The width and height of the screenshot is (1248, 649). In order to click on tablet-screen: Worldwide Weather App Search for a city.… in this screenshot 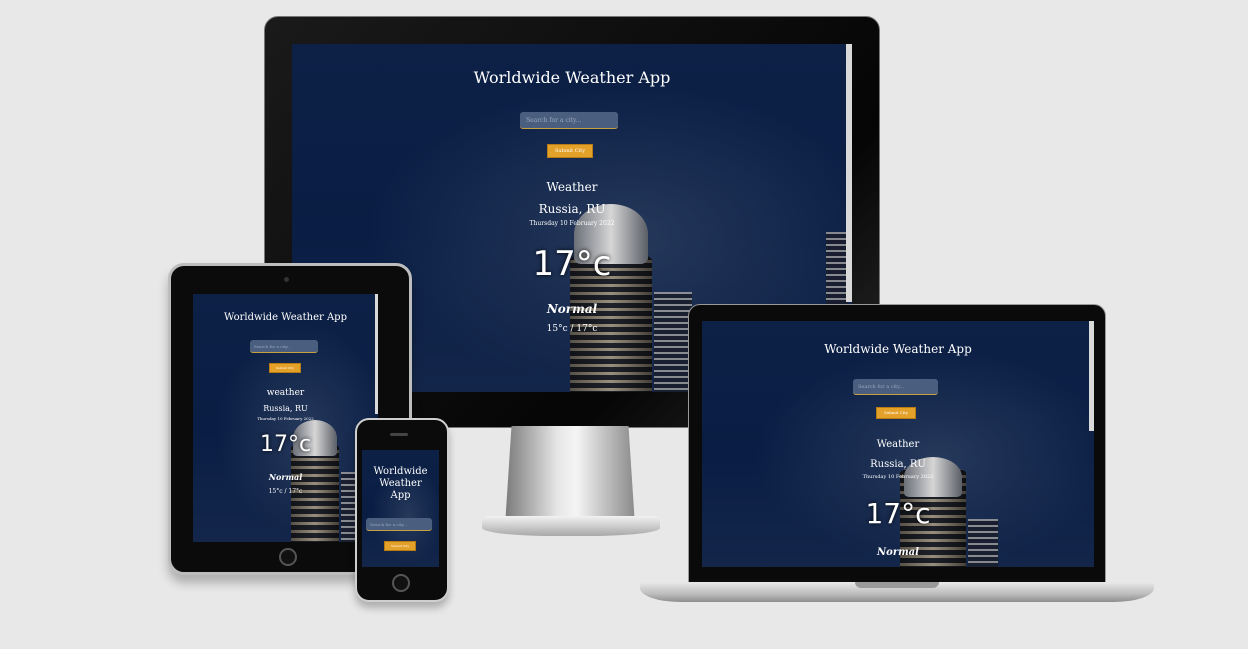, I will do `click(285, 418)`.